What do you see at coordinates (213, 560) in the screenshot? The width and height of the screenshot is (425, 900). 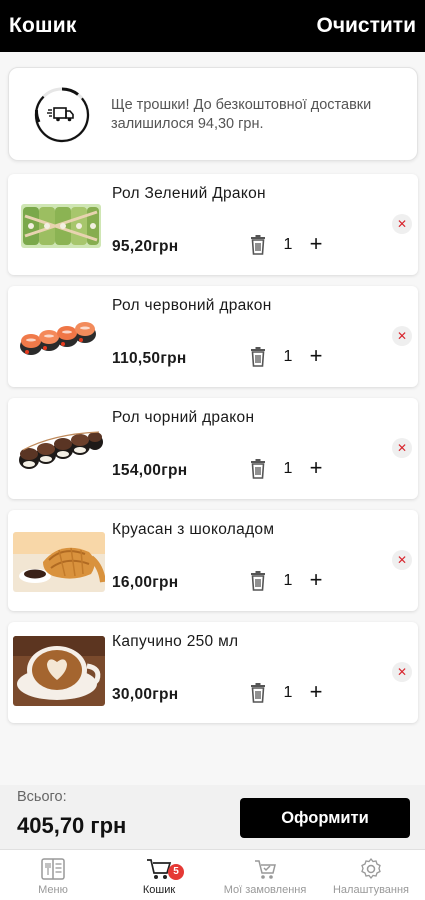 I see `cart-item: Круасан з шоколадом 16,00грн 1 + ✕` at bounding box center [213, 560].